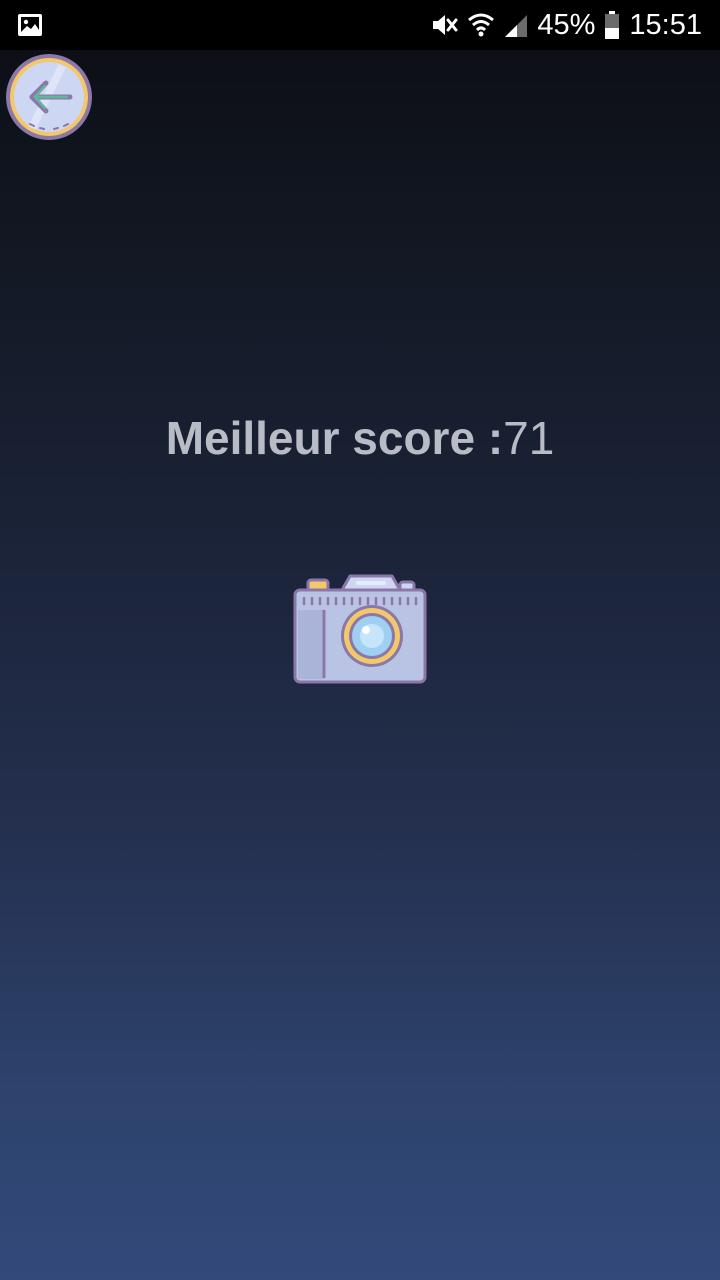 The height and width of the screenshot is (1280, 720). I want to click on camera-icon, so click(360, 629).